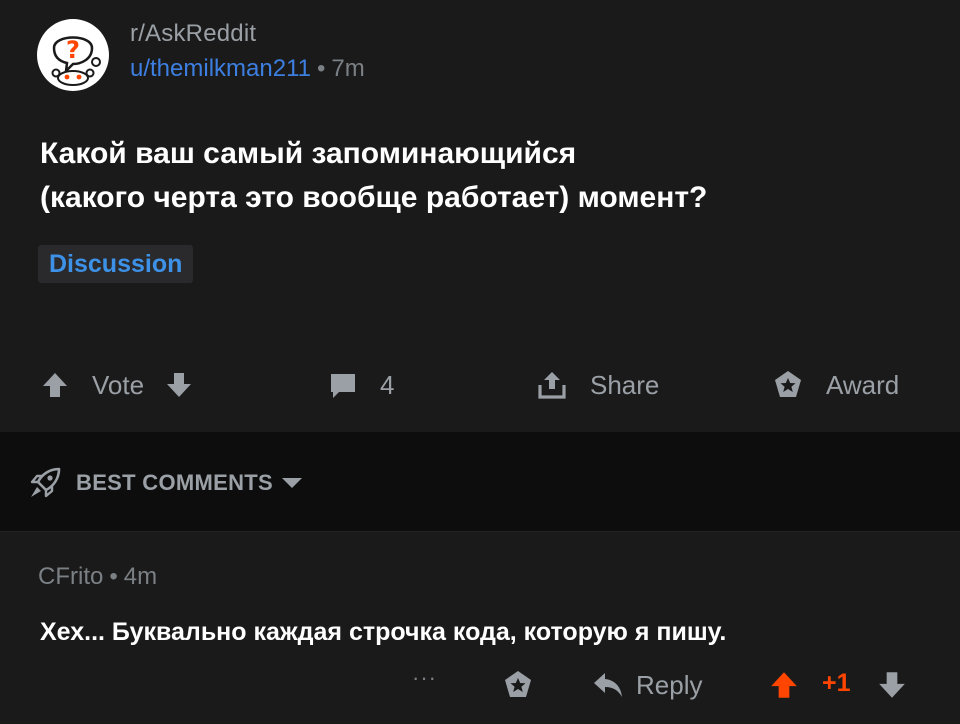 This screenshot has height=724, width=960. I want to click on comment-upvote-button, so click(784, 687).